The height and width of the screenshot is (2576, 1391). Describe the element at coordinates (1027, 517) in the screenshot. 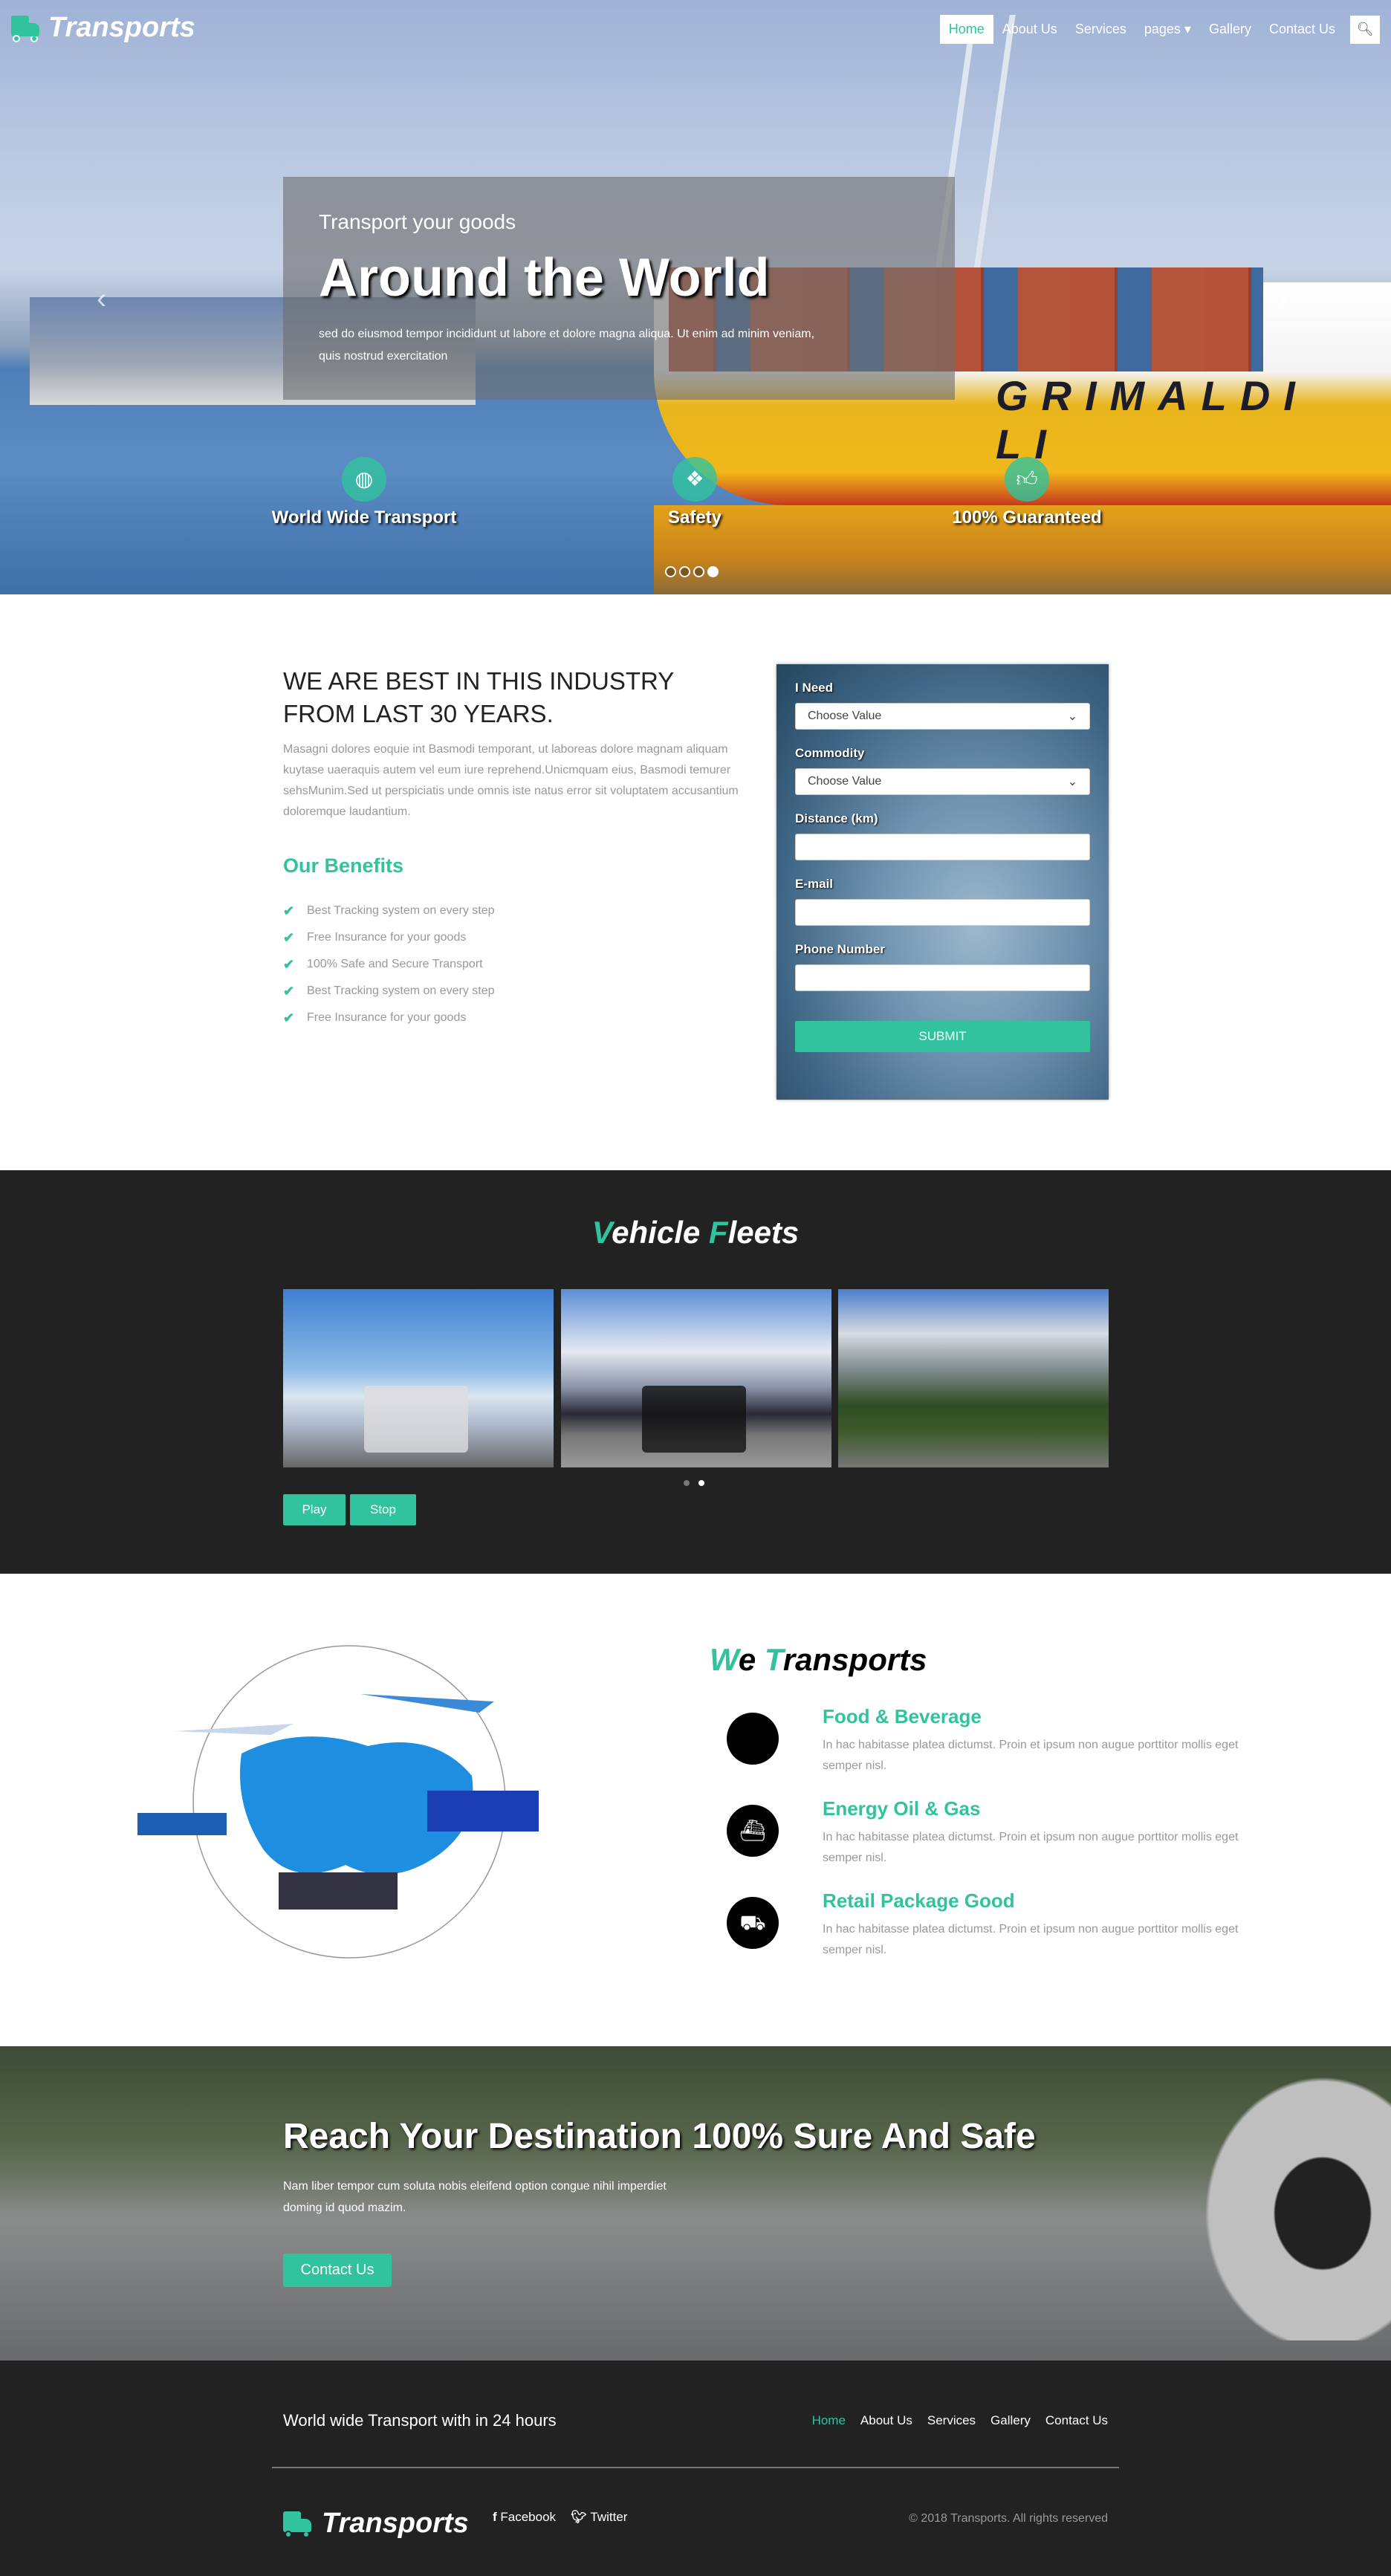

I see `feature-label: 100% Guaranteed` at that location.